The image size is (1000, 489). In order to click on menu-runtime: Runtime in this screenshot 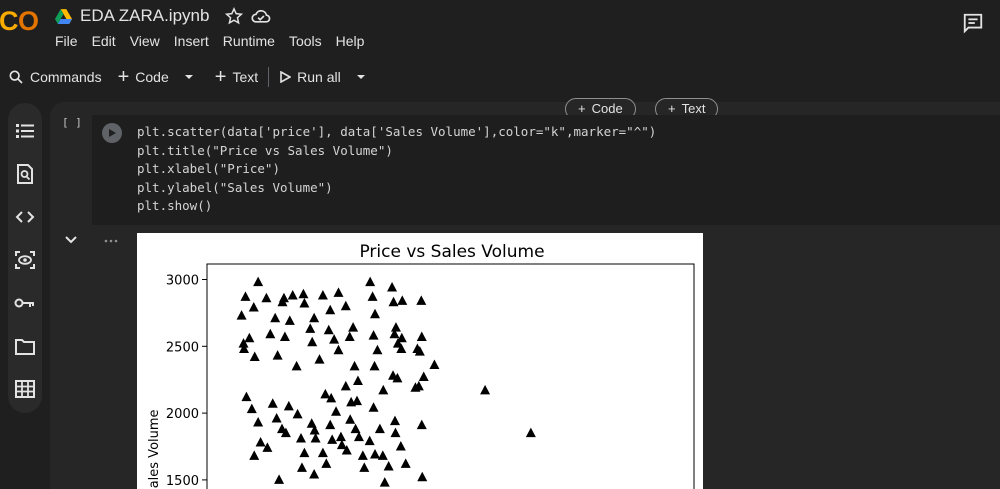, I will do `click(249, 41)`.